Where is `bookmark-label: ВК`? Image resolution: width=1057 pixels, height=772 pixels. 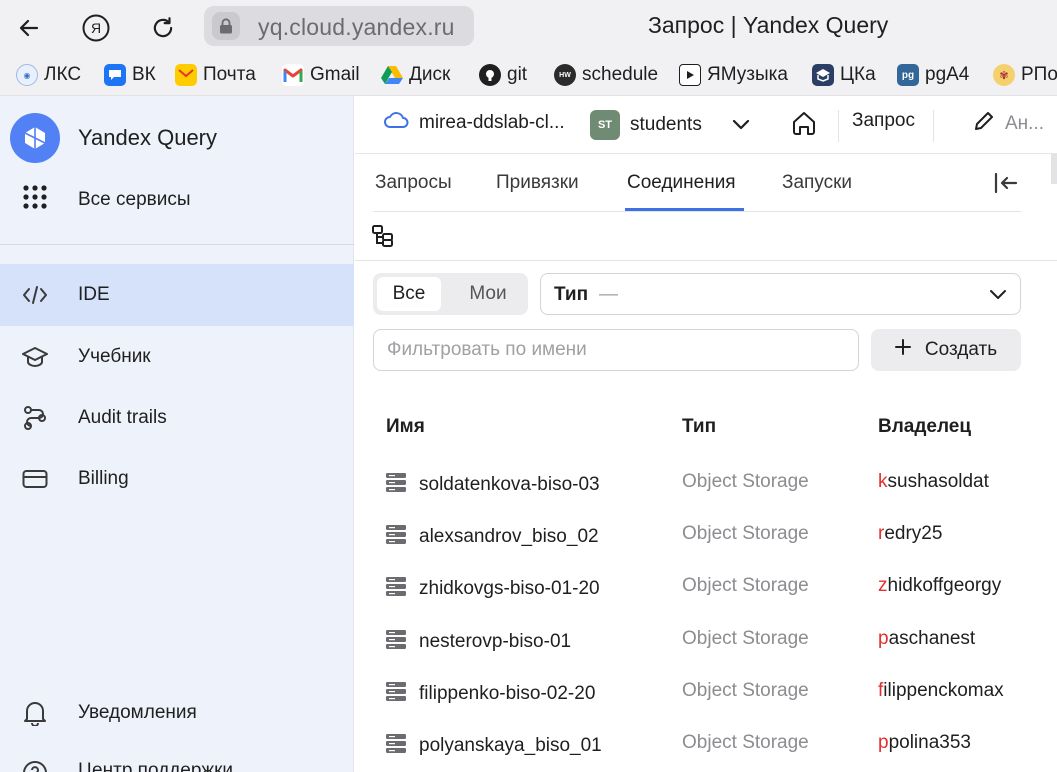
bookmark-label: ВК is located at coordinates (144, 74).